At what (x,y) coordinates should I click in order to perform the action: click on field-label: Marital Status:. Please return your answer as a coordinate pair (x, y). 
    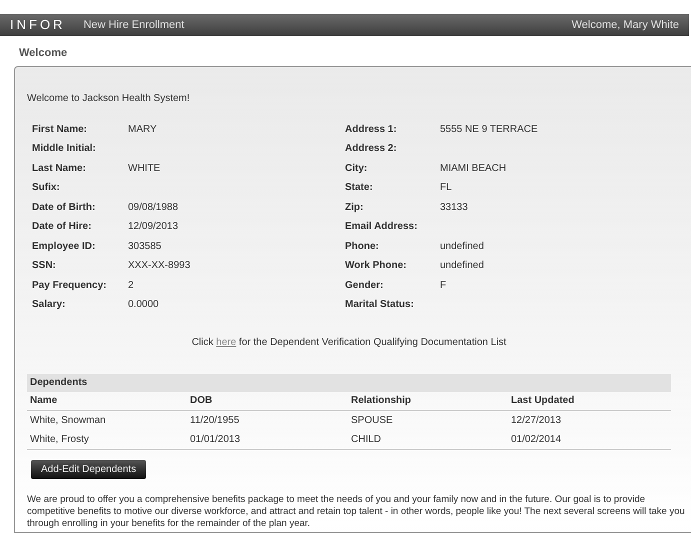
    Looking at the image, I should click on (380, 305).